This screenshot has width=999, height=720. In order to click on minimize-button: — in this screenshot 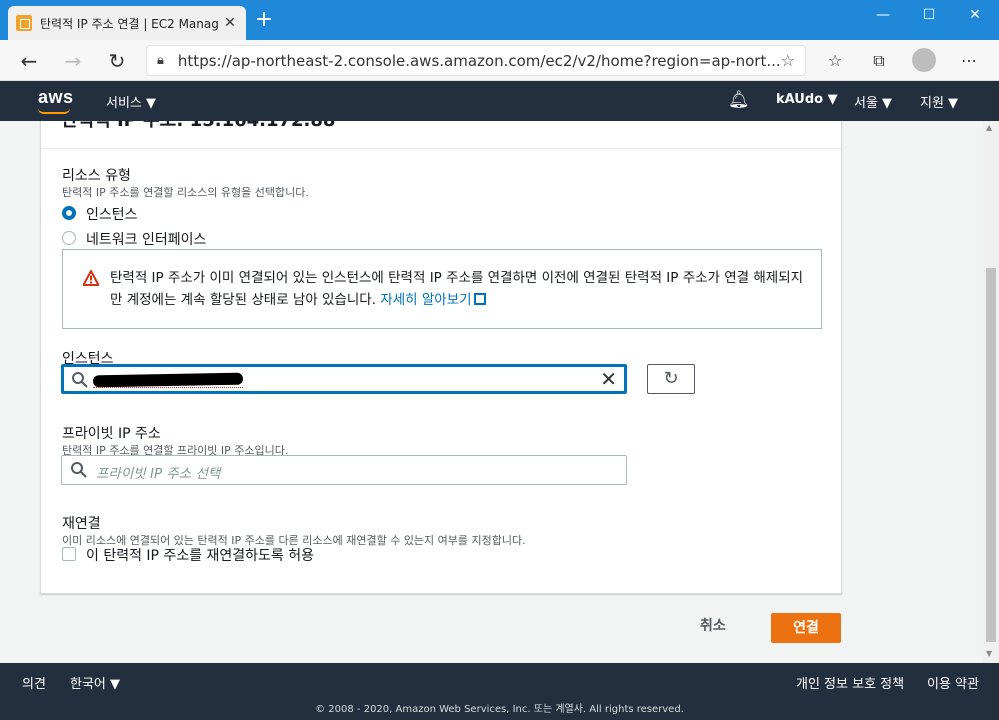, I will do `click(883, 15)`.